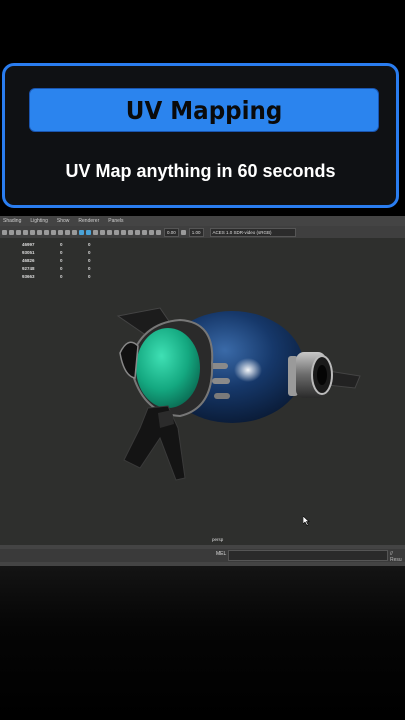 Image resolution: width=405 pixels, height=720 pixels. Describe the element at coordinates (158, 232) in the screenshot. I see `exposure-icon` at that location.